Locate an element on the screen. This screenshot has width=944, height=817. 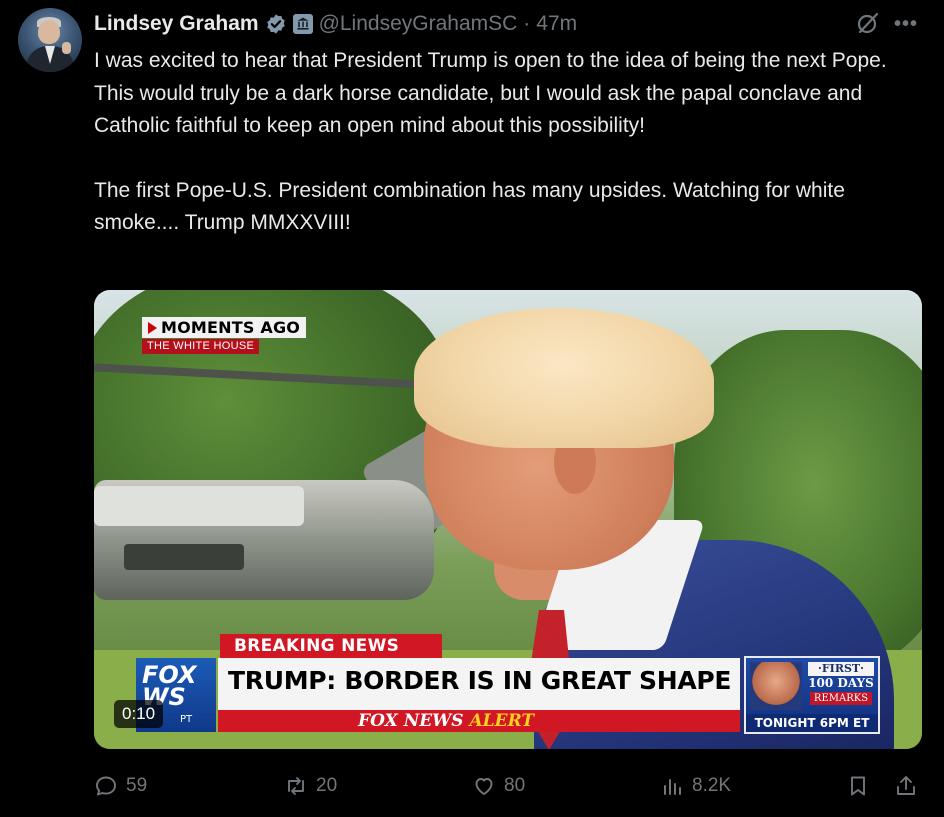
view-count: 8.2K is located at coordinates (712, 785).